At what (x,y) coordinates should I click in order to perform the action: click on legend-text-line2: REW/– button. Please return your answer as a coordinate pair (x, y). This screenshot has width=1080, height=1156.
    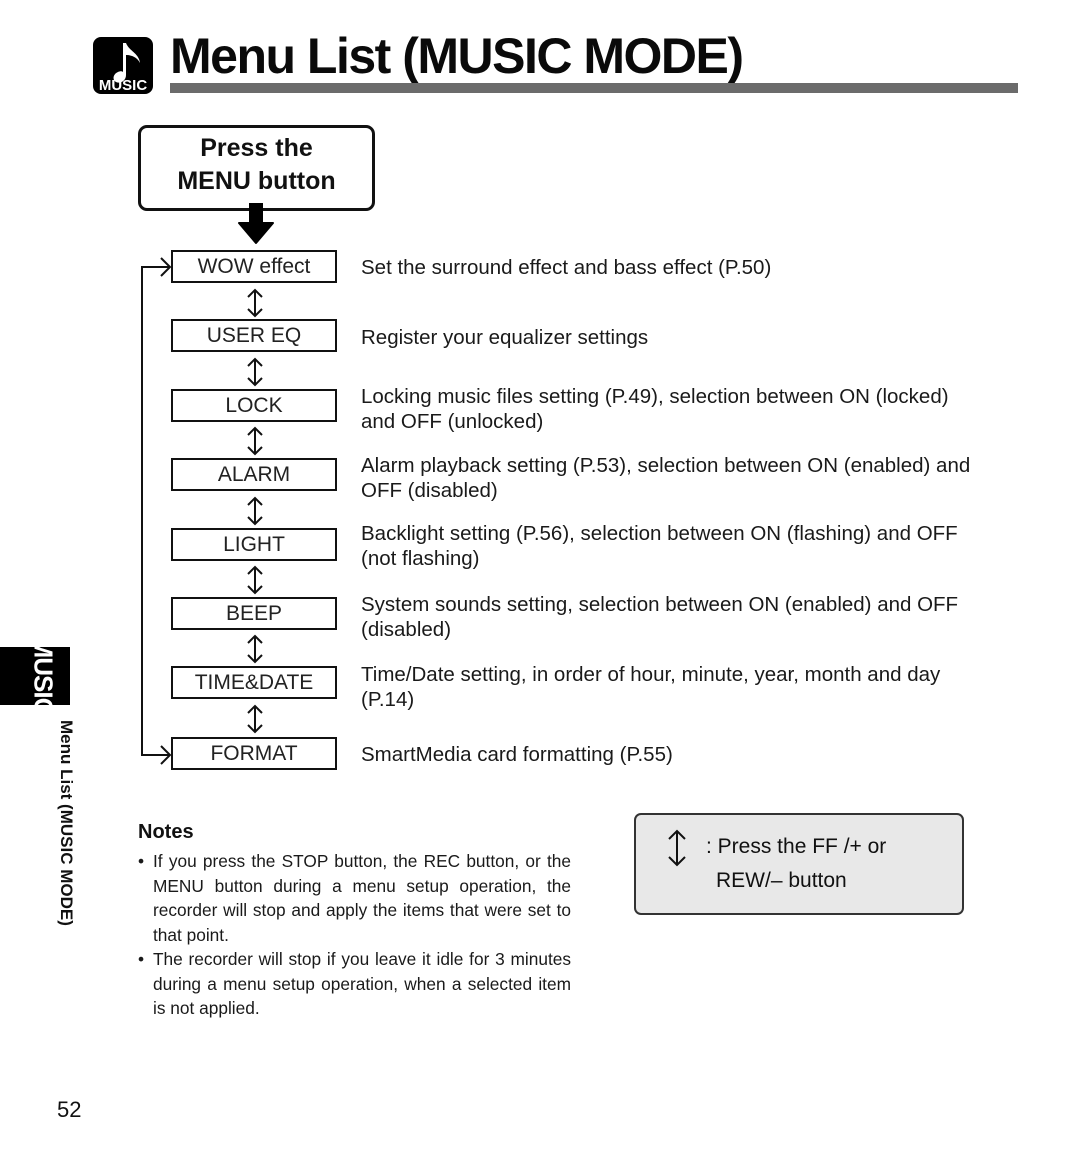
    Looking at the image, I should click on (781, 880).